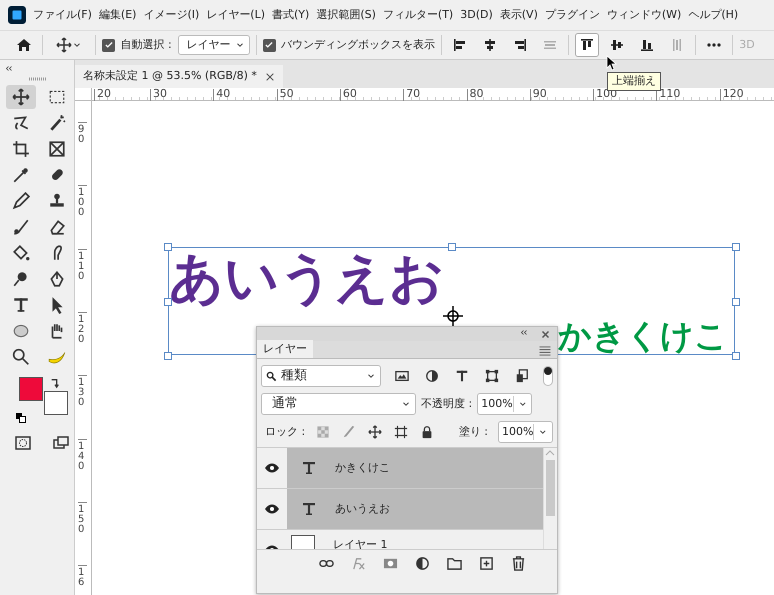  I want to click on auto-select-checkbox, so click(108, 45).